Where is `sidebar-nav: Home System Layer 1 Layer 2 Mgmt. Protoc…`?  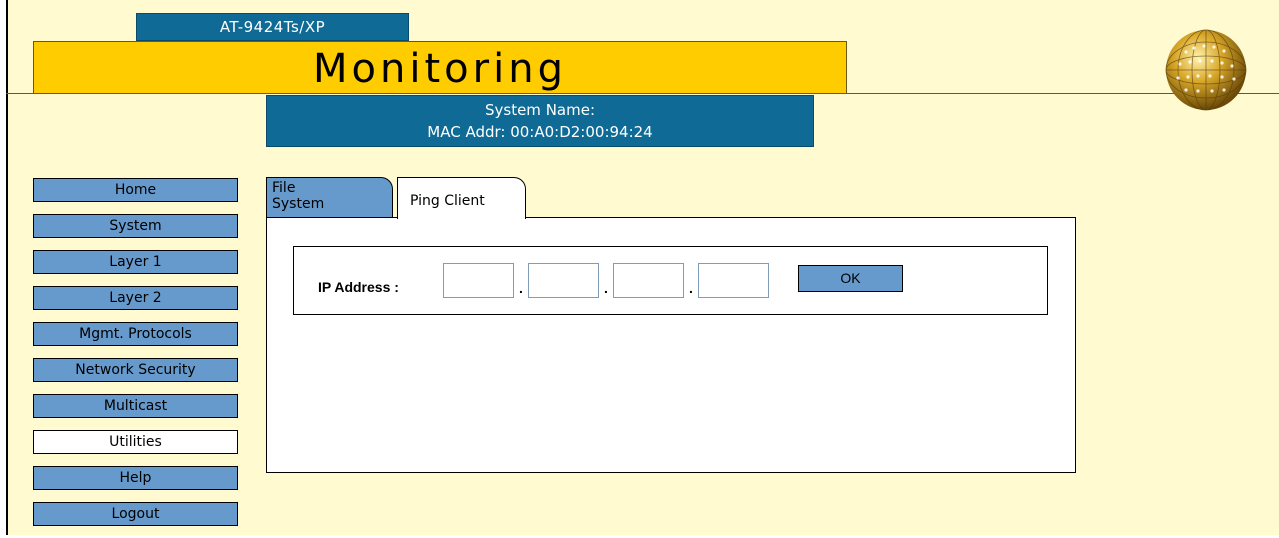 sidebar-nav: Home System Layer 1 Layer 2 Mgmt. Protoc… is located at coordinates (136, 358).